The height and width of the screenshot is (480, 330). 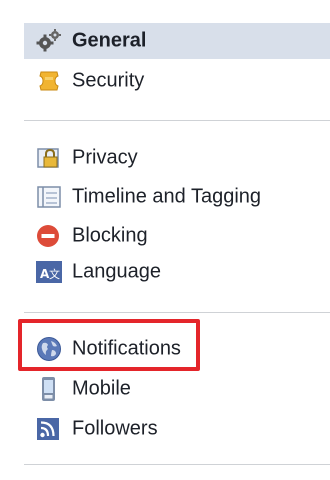 I want to click on sidebar-item-followers: Followers, so click(x=177, y=429).